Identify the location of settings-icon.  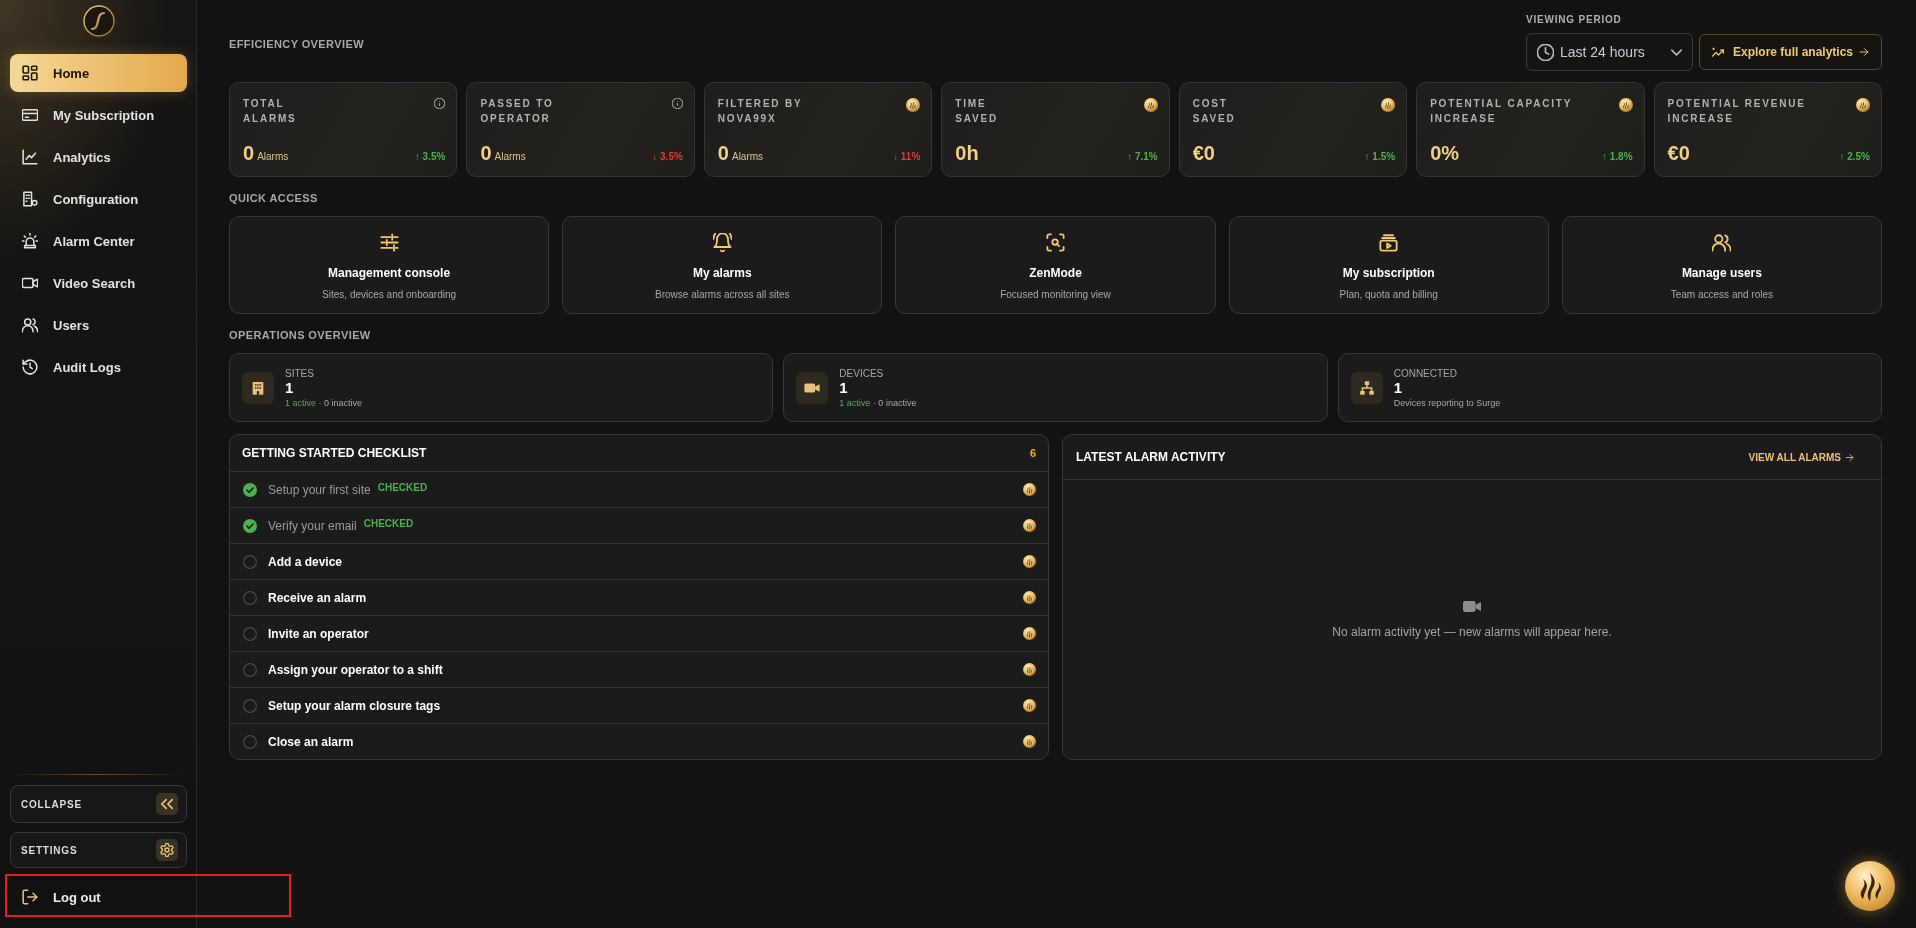
(167, 850).